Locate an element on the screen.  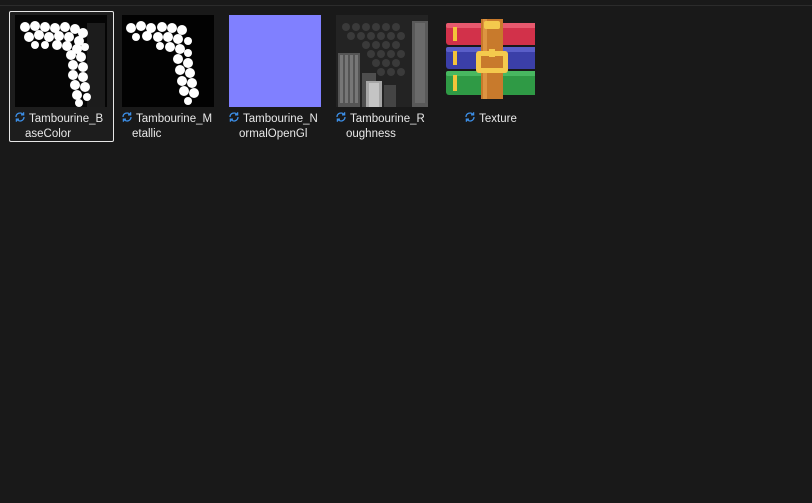
file-tile-roughness: Tambourine_R oughness is located at coordinates (382, 76).